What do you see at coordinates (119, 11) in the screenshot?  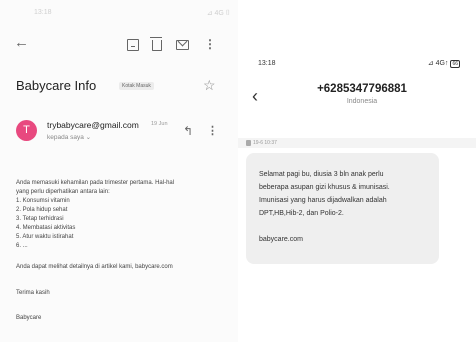 I see `status-bar: 13:18 ⊿ 4G ⌷` at bounding box center [119, 11].